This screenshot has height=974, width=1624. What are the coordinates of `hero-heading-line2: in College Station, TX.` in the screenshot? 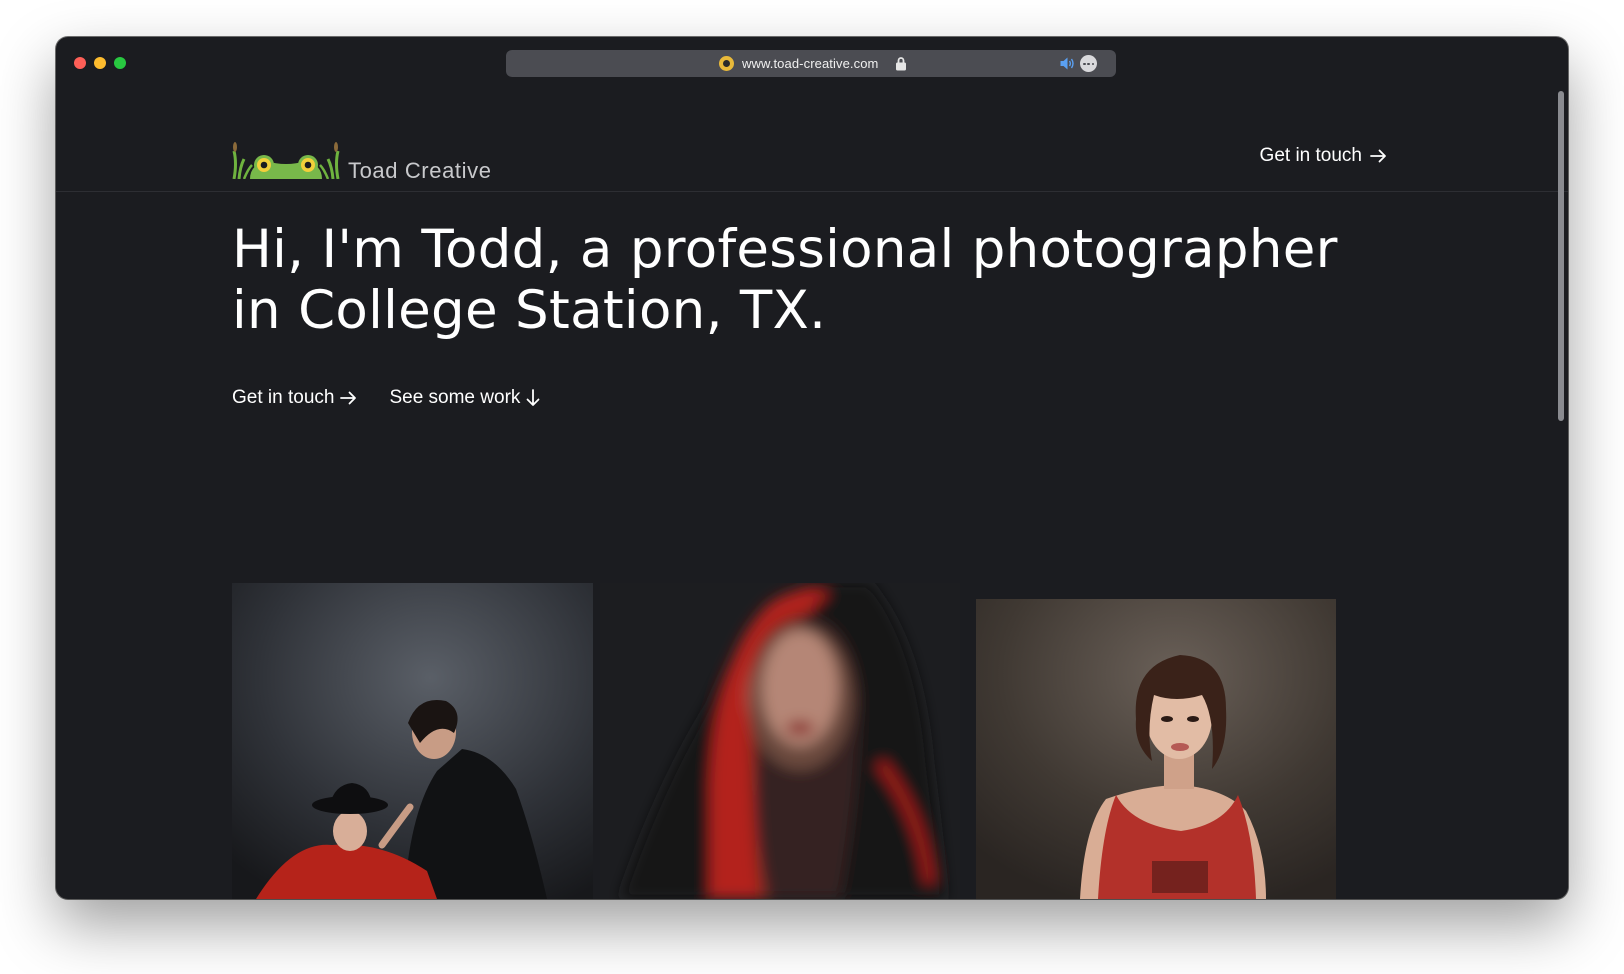 It's located at (529, 310).